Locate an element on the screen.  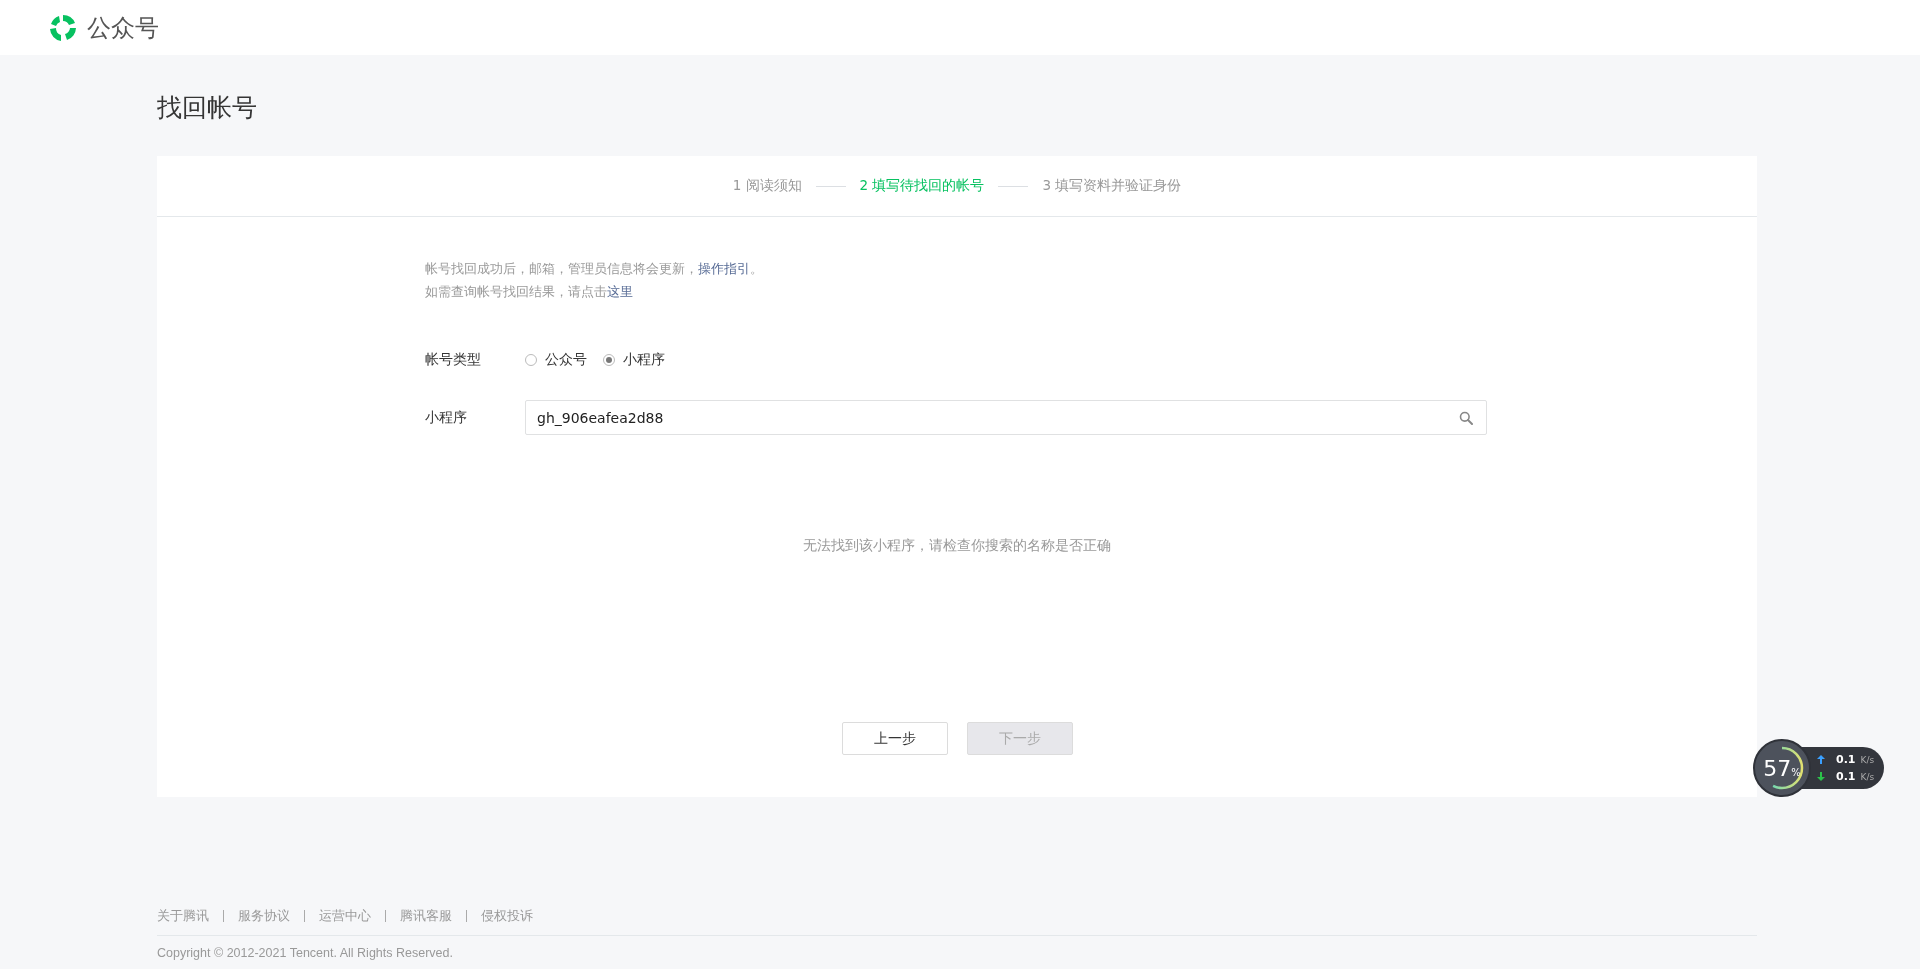
help-link: 操作指引 is located at coordinates (724, 268).